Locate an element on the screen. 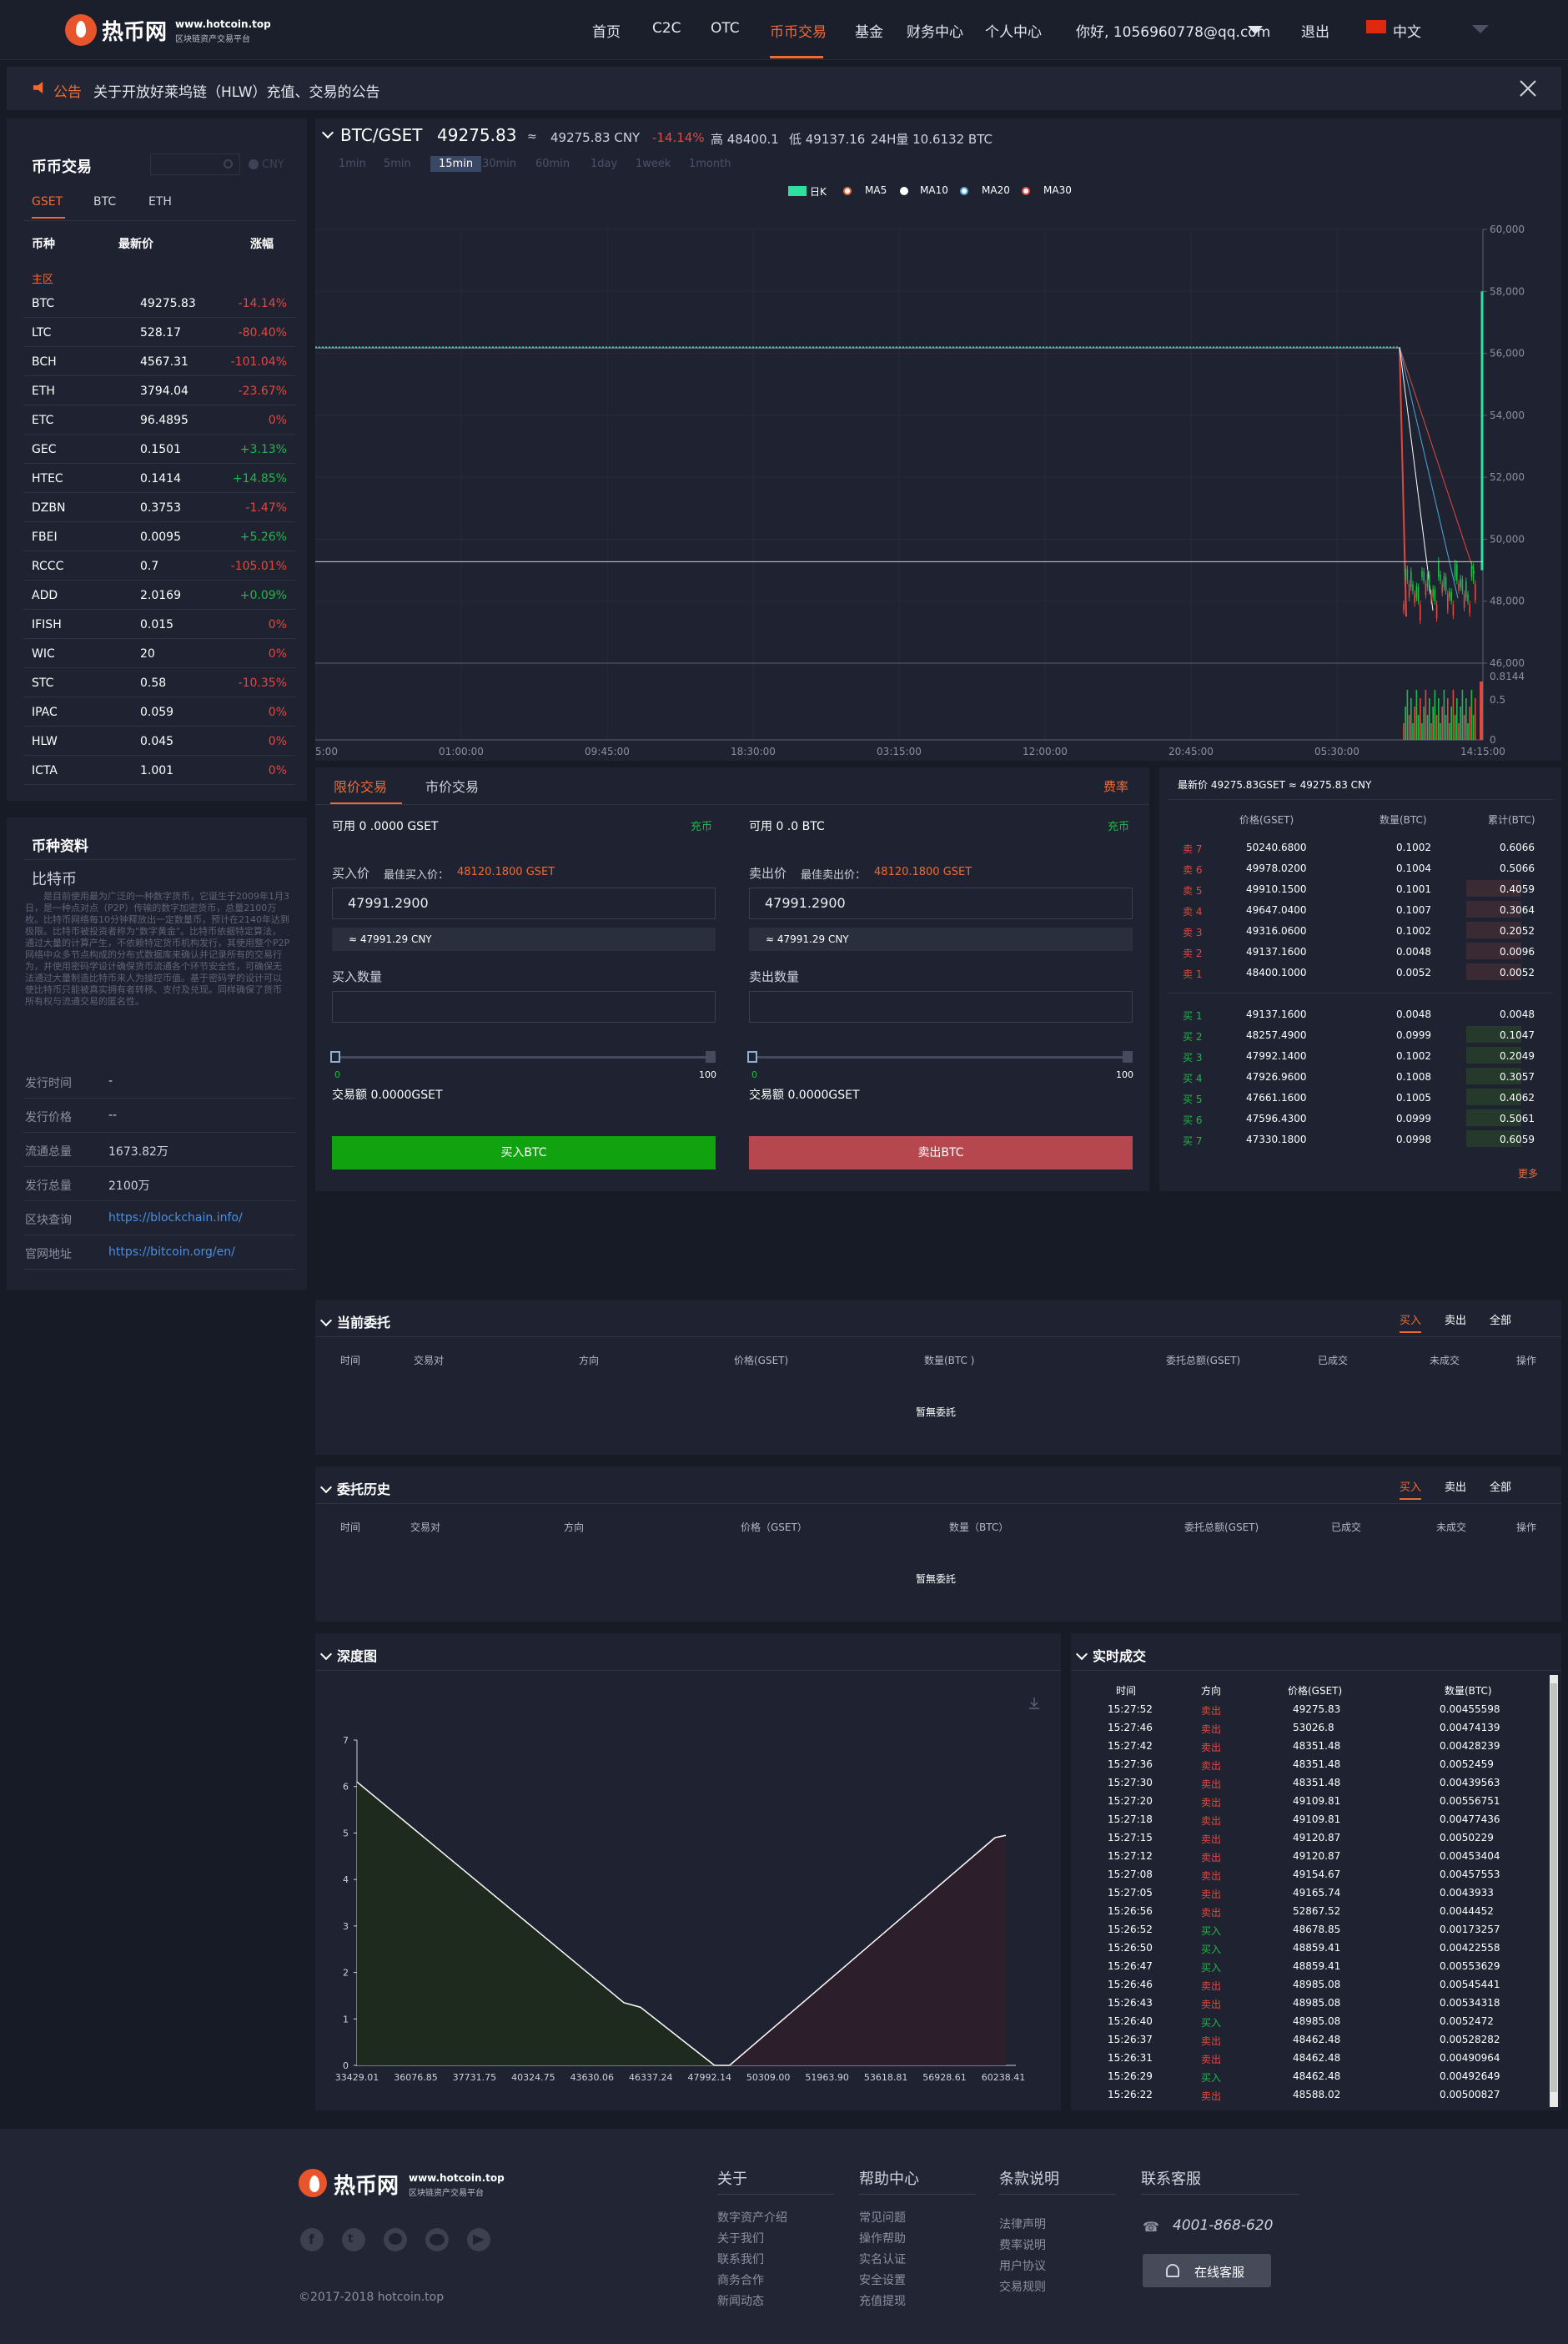  market-row: ICTA 1.001 0% is located at coordinates (159, 770).